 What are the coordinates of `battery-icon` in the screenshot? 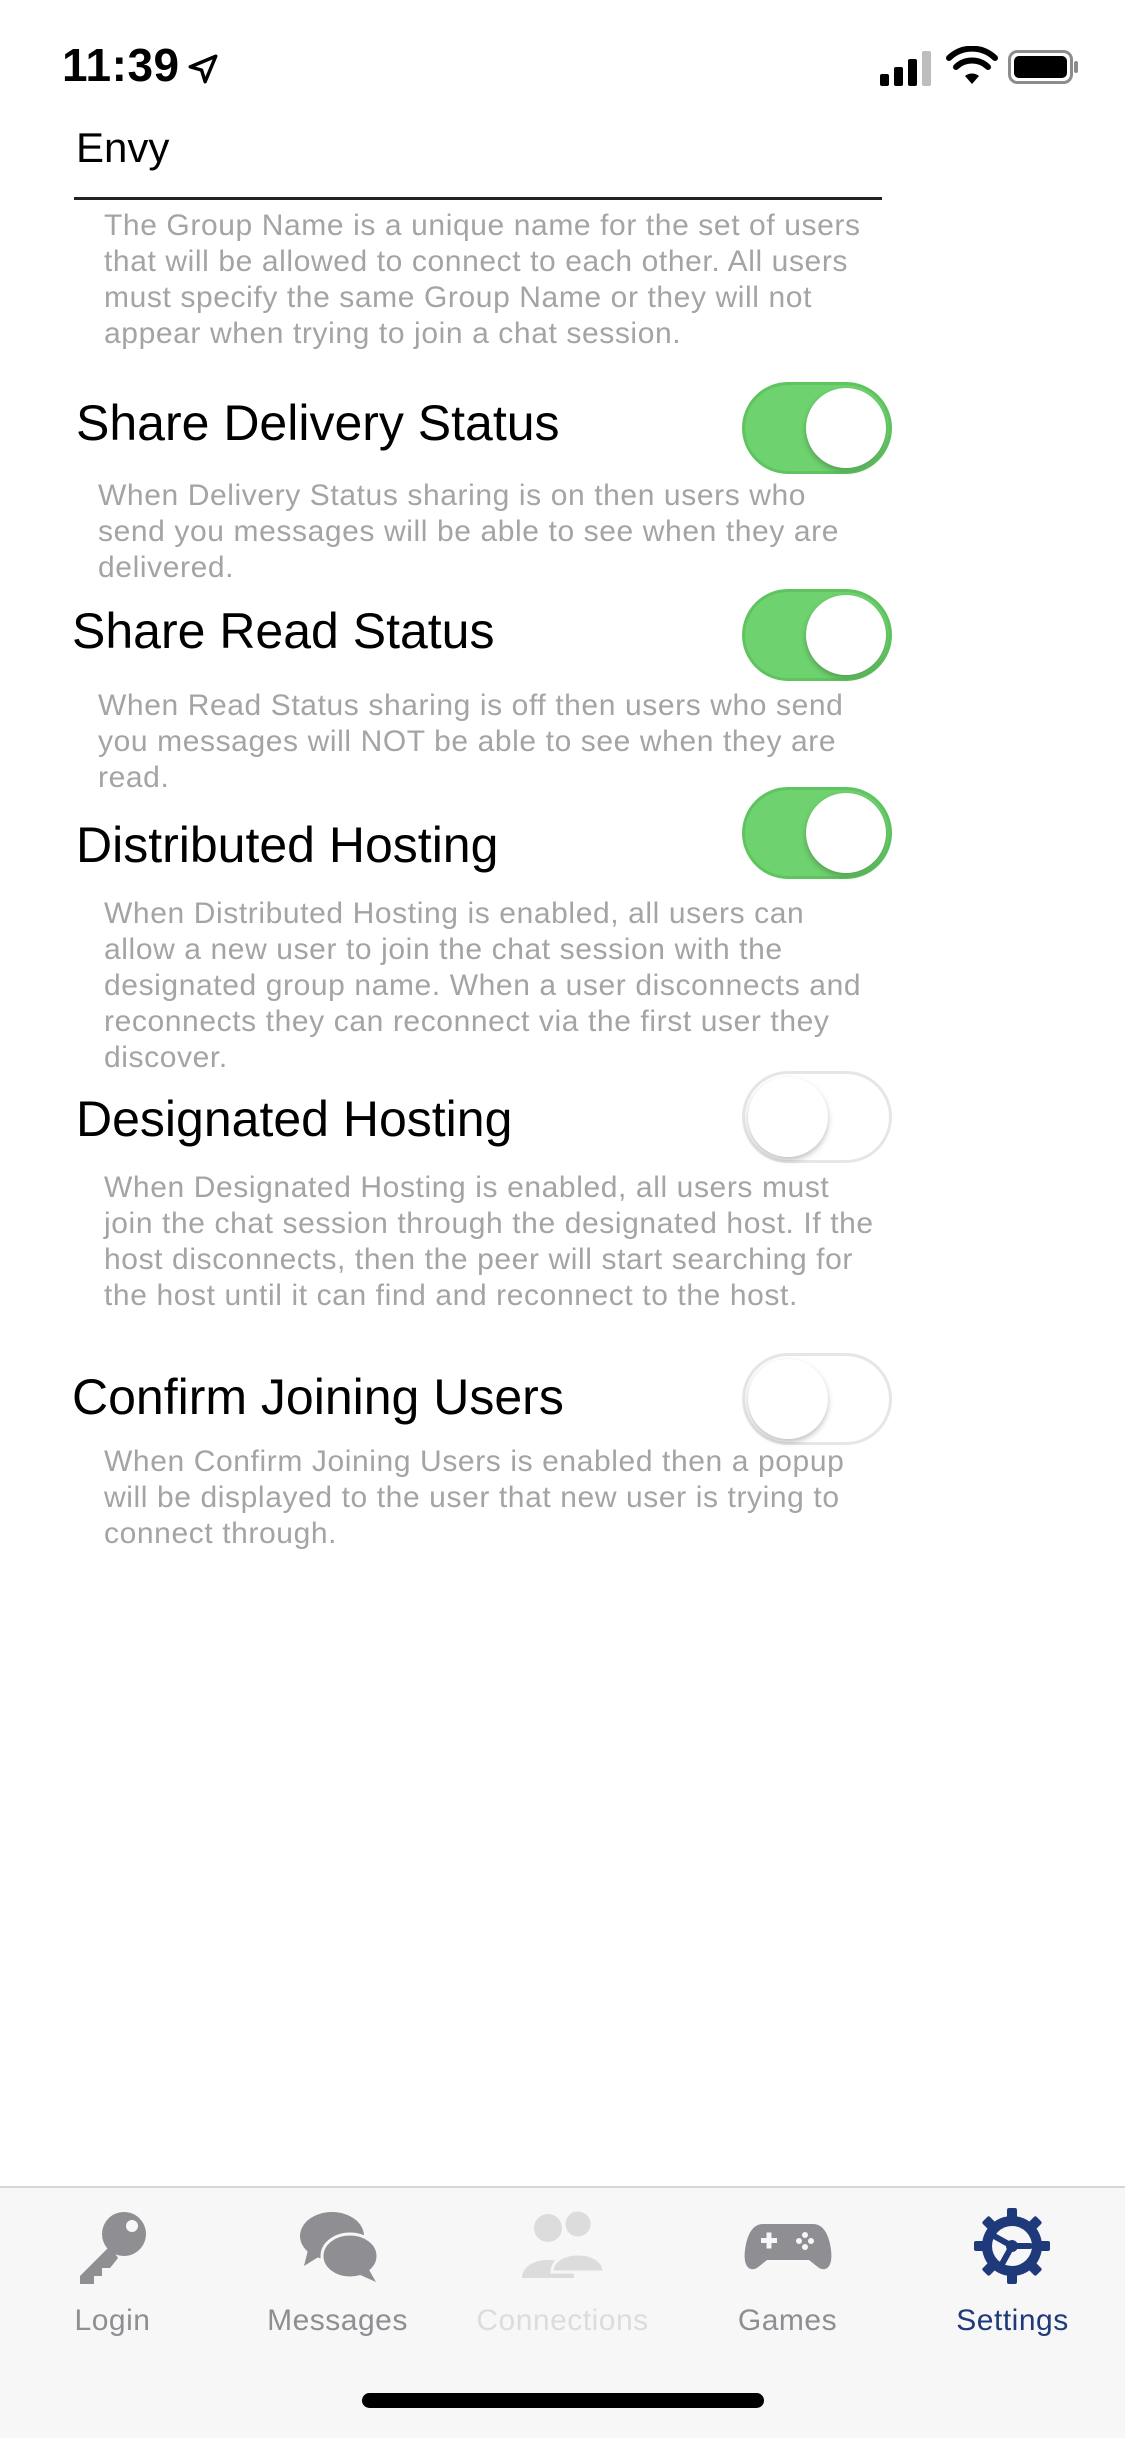 It's located at (1043, 67).